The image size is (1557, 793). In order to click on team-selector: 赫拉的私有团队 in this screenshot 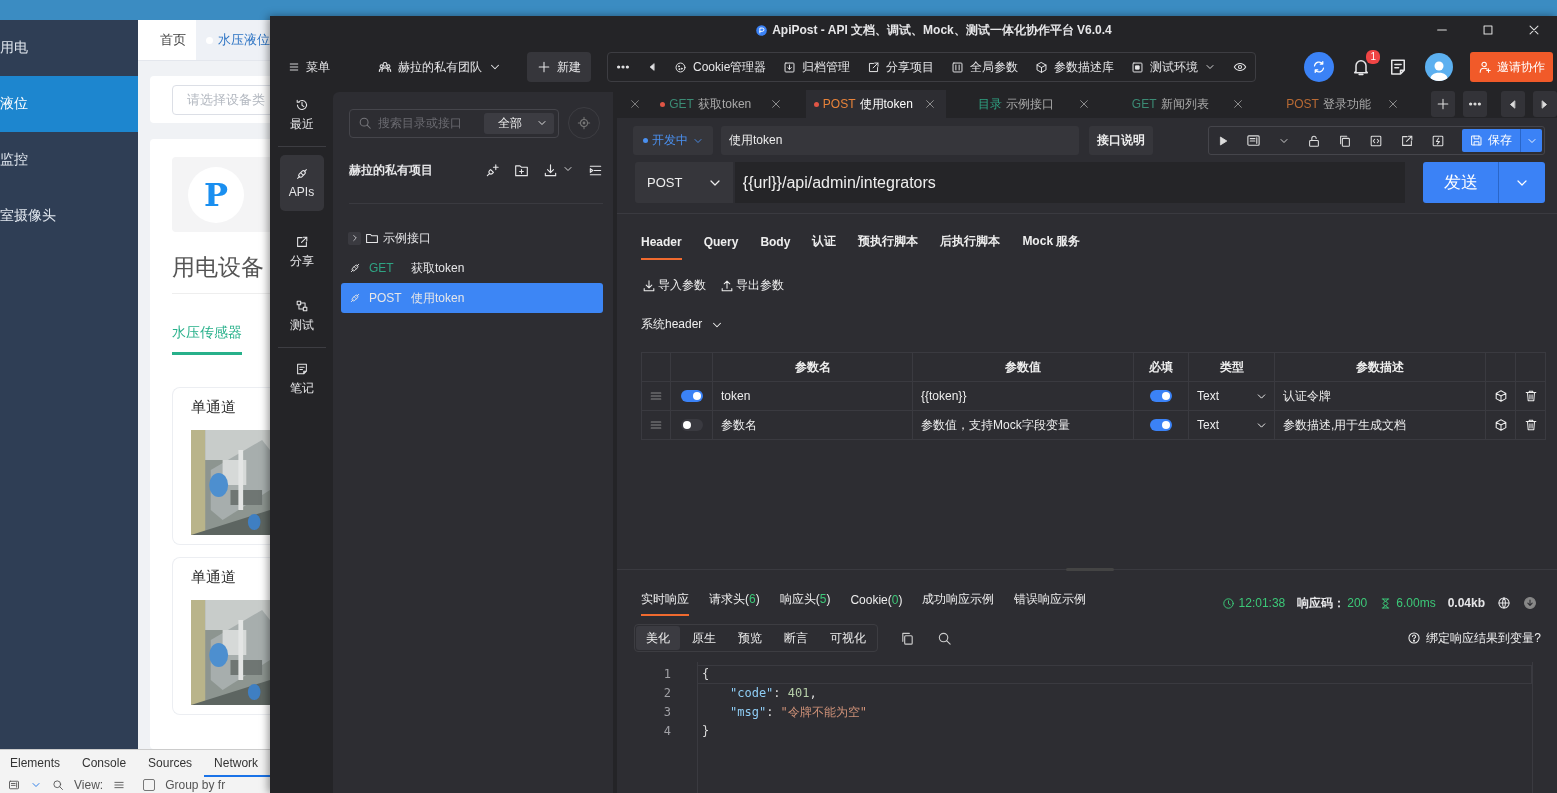, I will do `click(440, 67)`.